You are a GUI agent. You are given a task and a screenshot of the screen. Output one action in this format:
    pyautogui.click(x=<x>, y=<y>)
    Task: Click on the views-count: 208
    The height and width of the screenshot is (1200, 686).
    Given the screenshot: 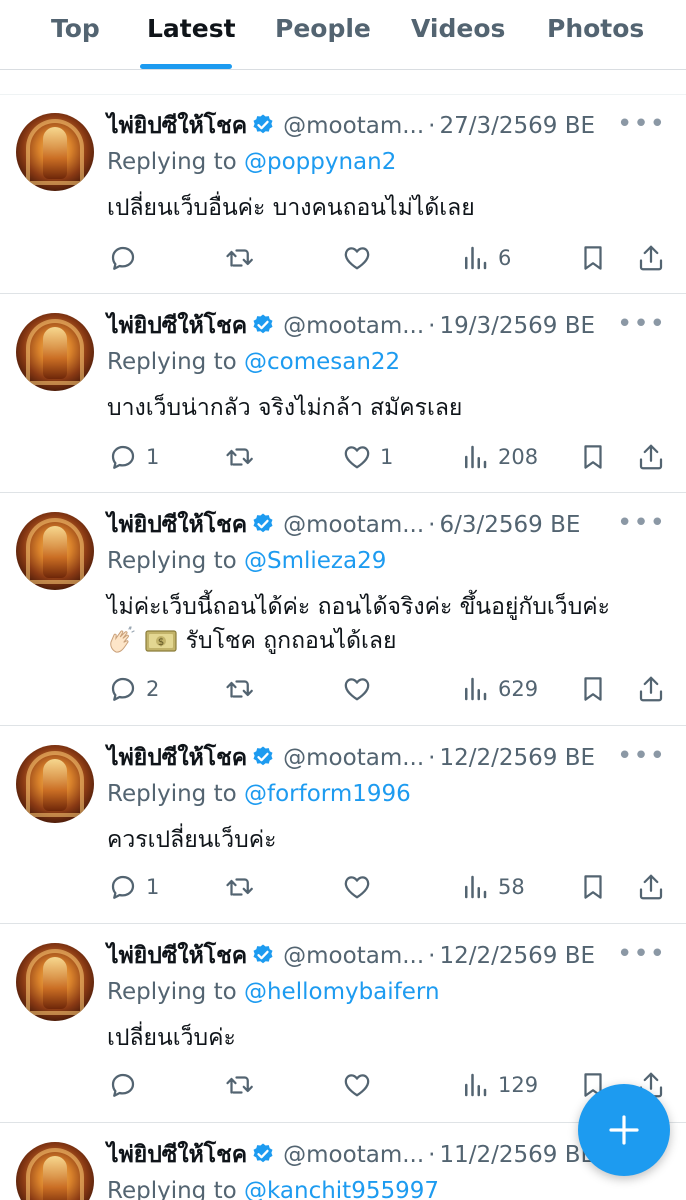 What is the action you would take?
    pyautogui.click(x=518, y=457)
    